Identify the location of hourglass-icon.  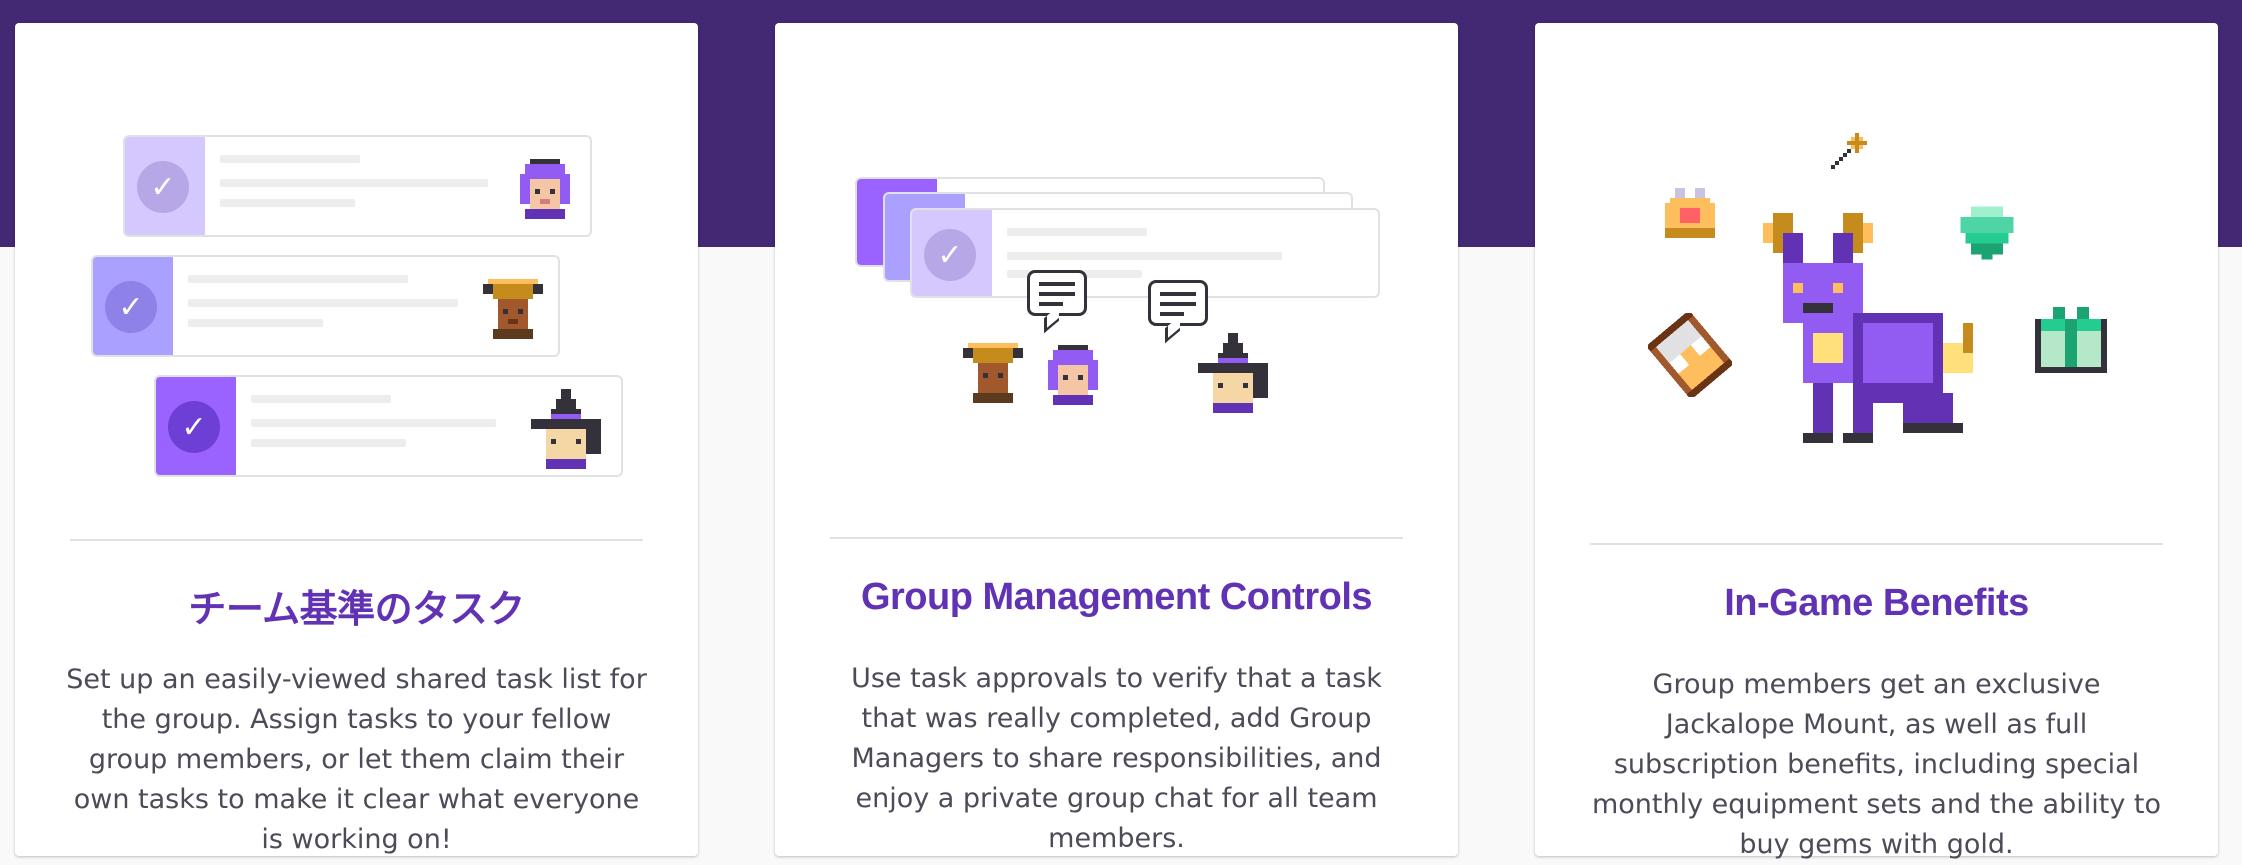
(1690, 355).